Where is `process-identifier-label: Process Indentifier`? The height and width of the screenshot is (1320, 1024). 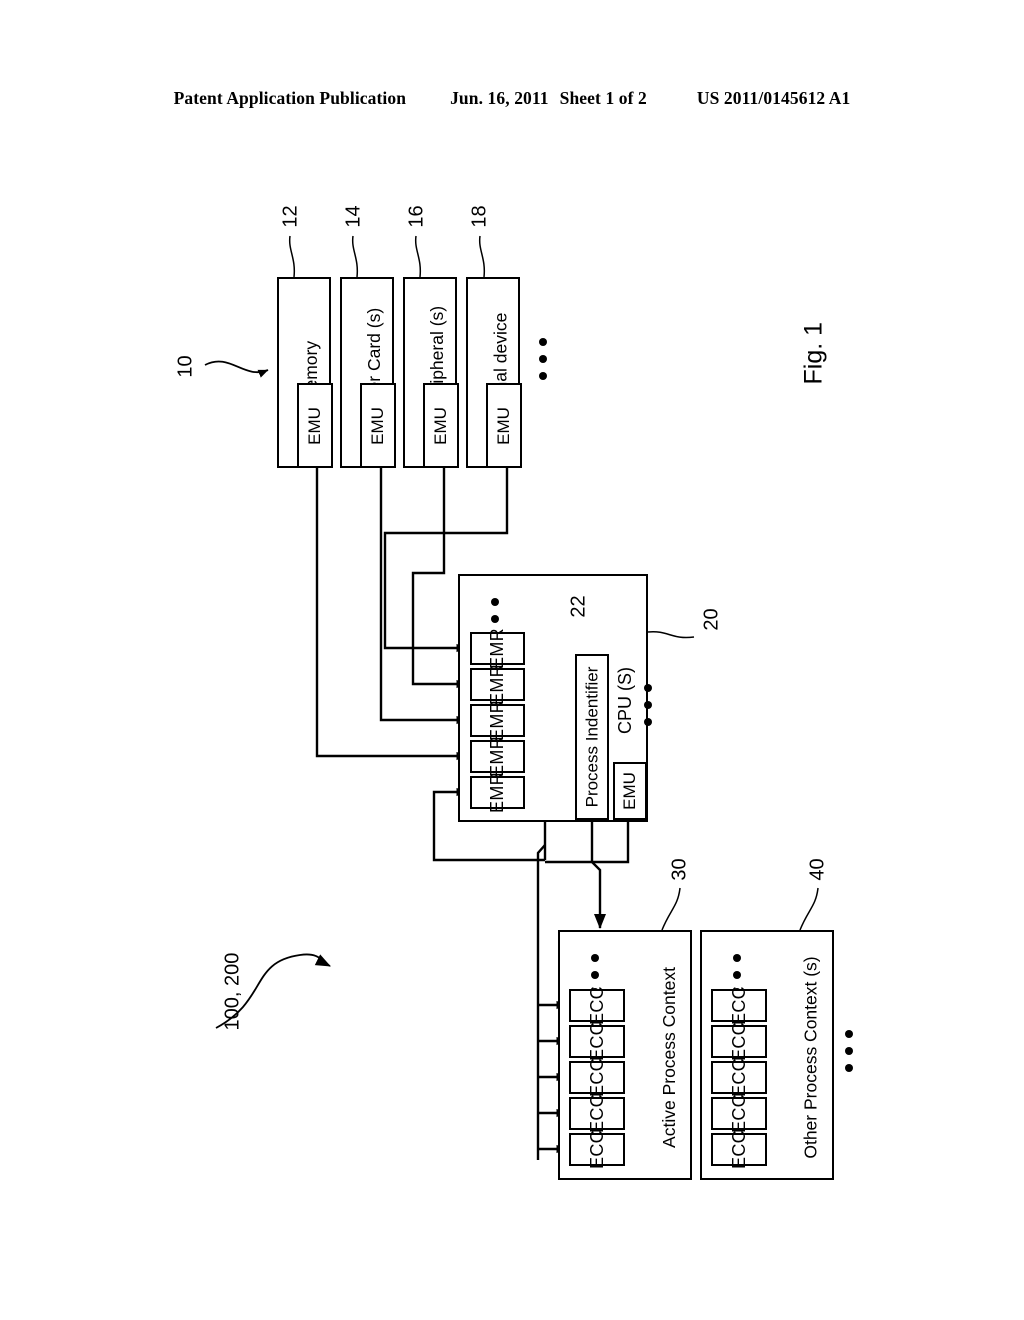 process-identifier-label: Process Indentifier is located at coordinates (592, 737).